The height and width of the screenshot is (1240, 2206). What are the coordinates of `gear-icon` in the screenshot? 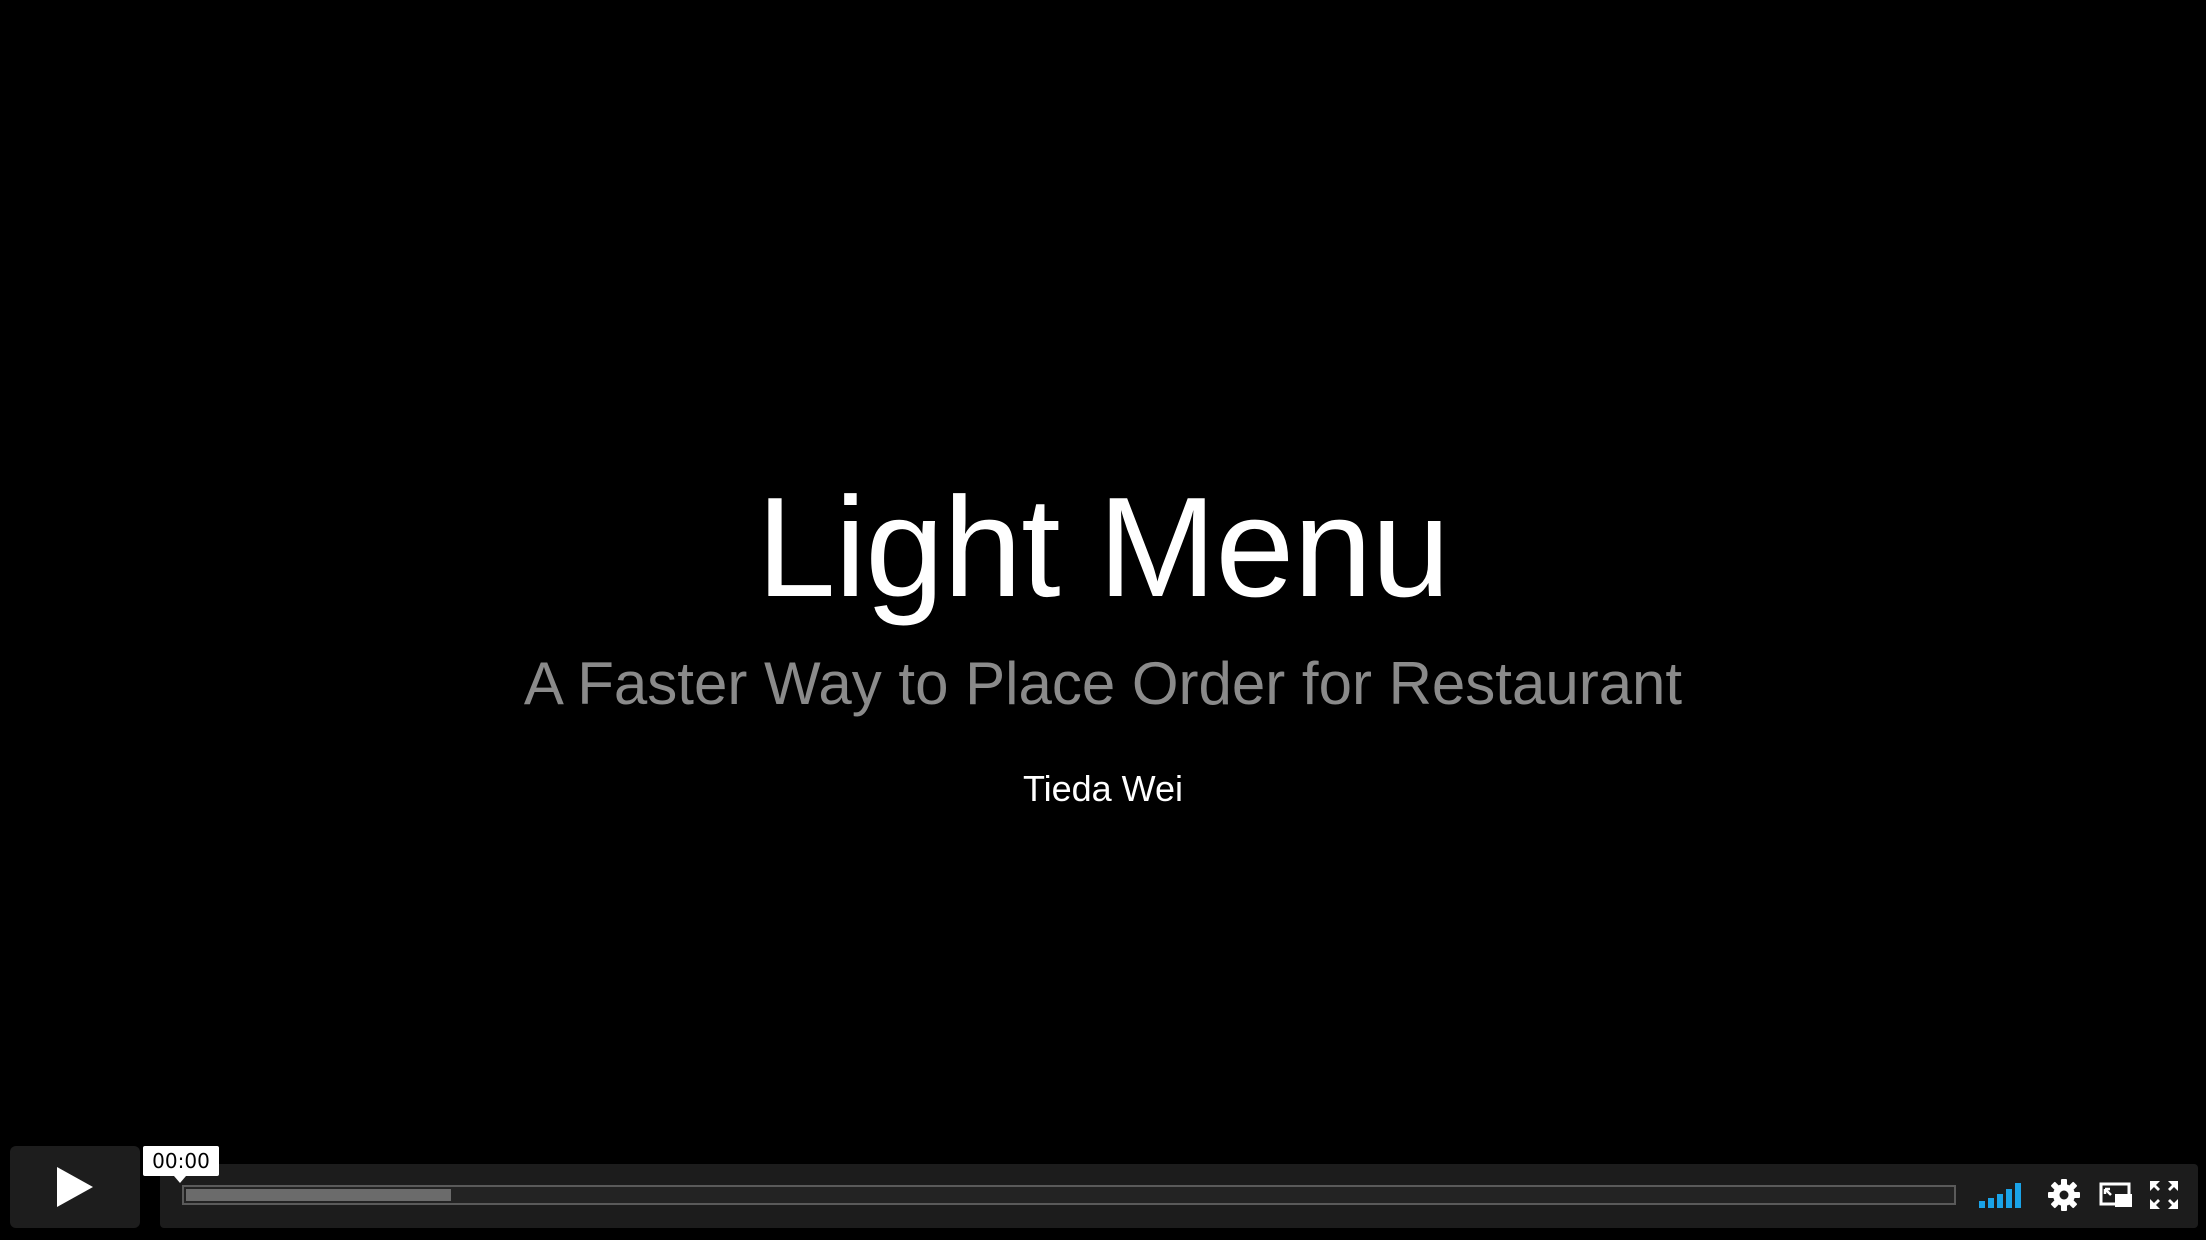 It's located at (2064, 1195).